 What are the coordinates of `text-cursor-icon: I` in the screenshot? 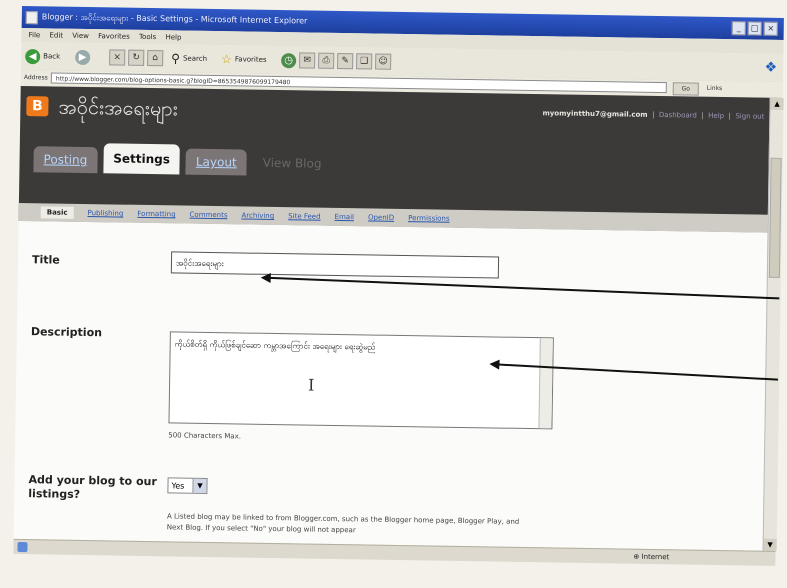 It's located at (311, 385).